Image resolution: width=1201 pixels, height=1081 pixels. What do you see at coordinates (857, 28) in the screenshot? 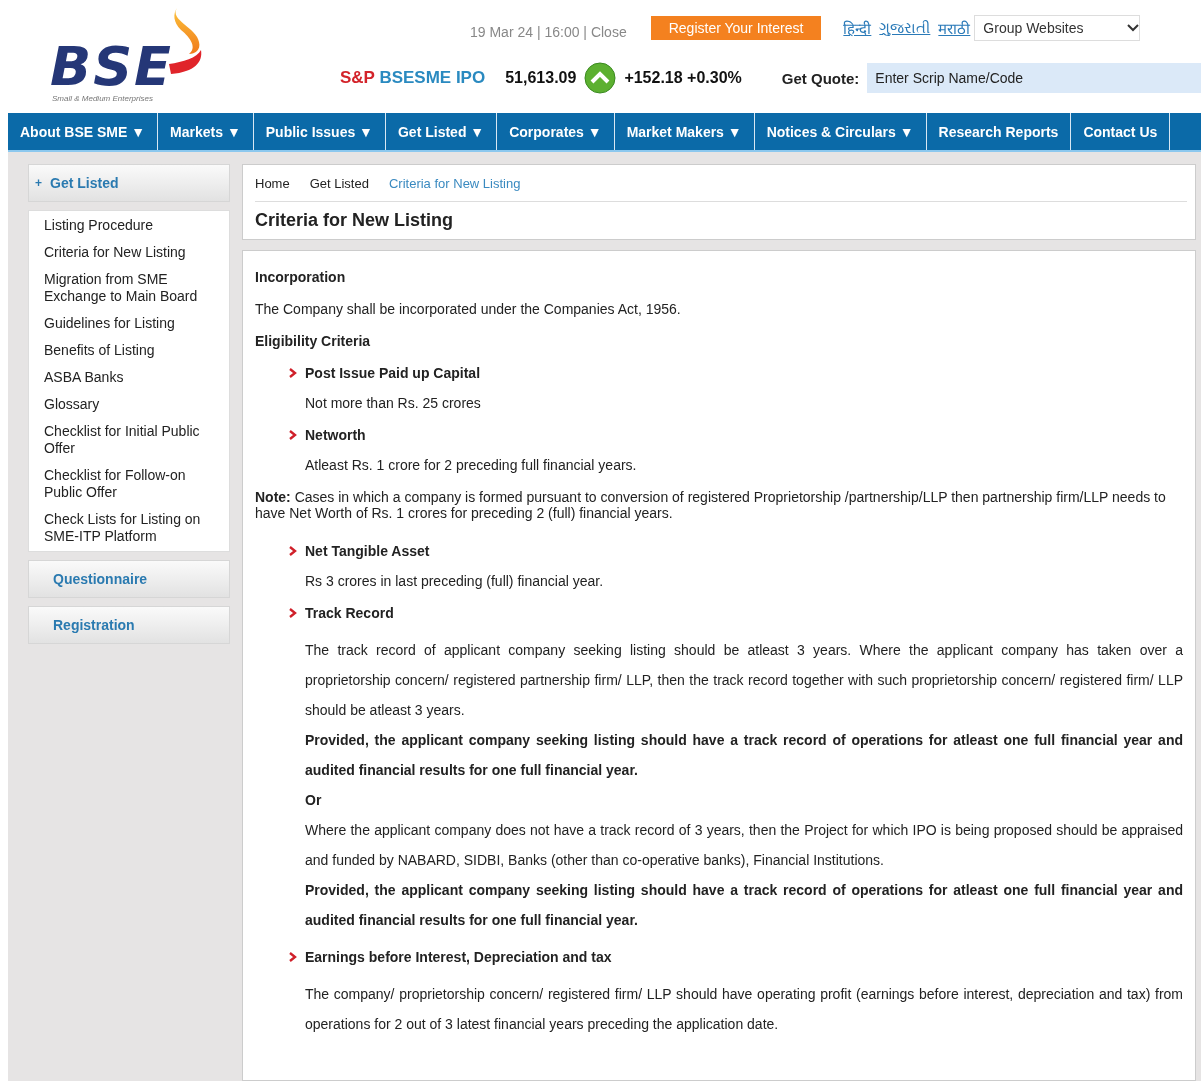
I see `language-link: हिन्दी` at bounding box center [857, 28].